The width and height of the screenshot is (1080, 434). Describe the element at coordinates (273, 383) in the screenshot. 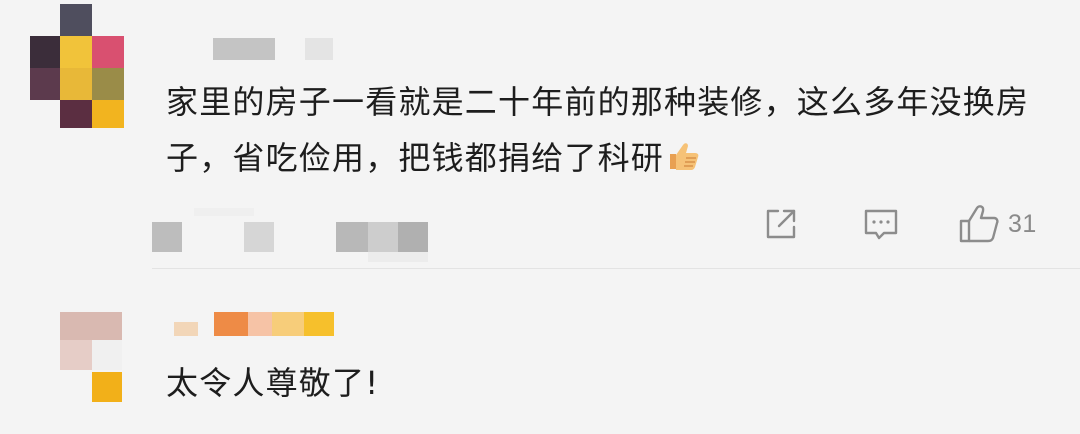

I see `comment-text: 太令人尊敬了!` at that location.